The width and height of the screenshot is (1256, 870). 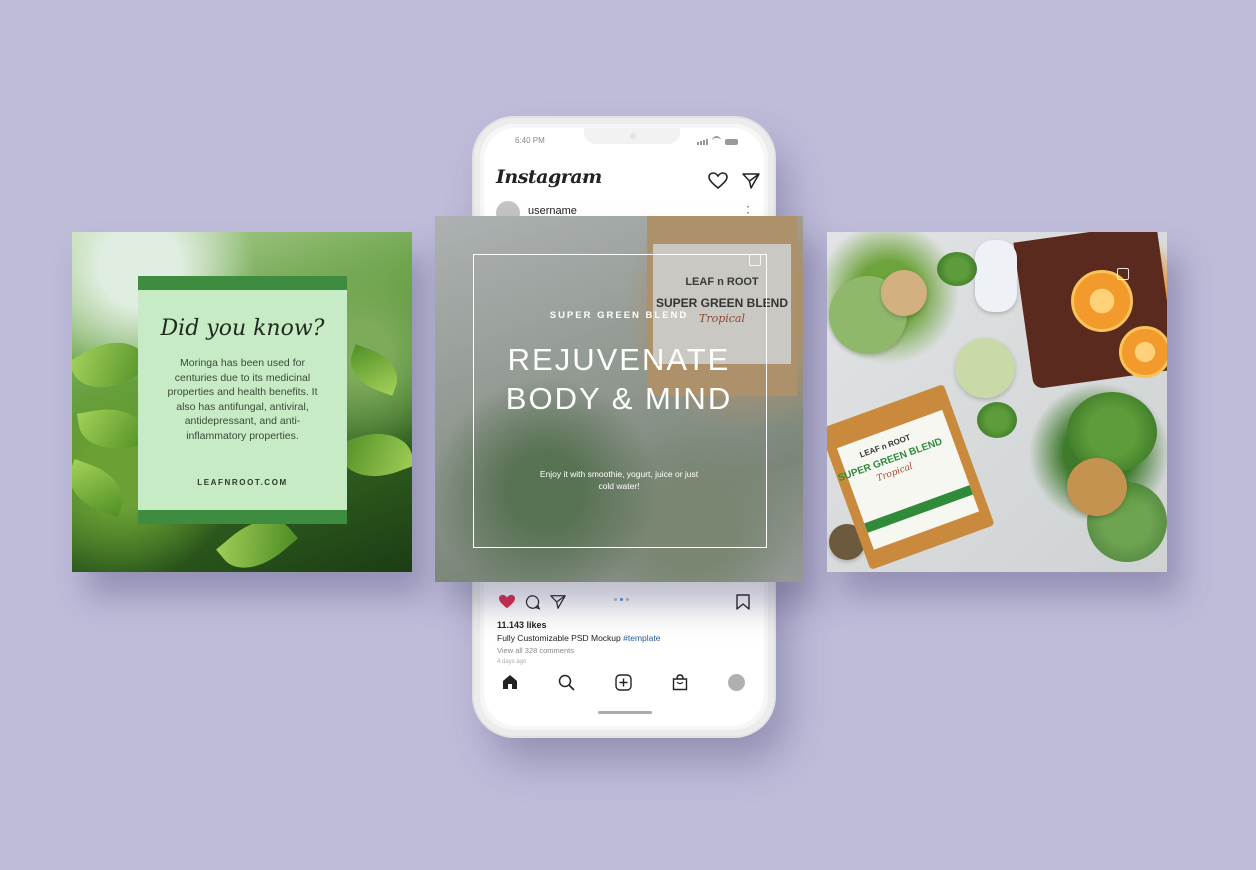 I want to click on home-indicator, so click(x=625, y=712).